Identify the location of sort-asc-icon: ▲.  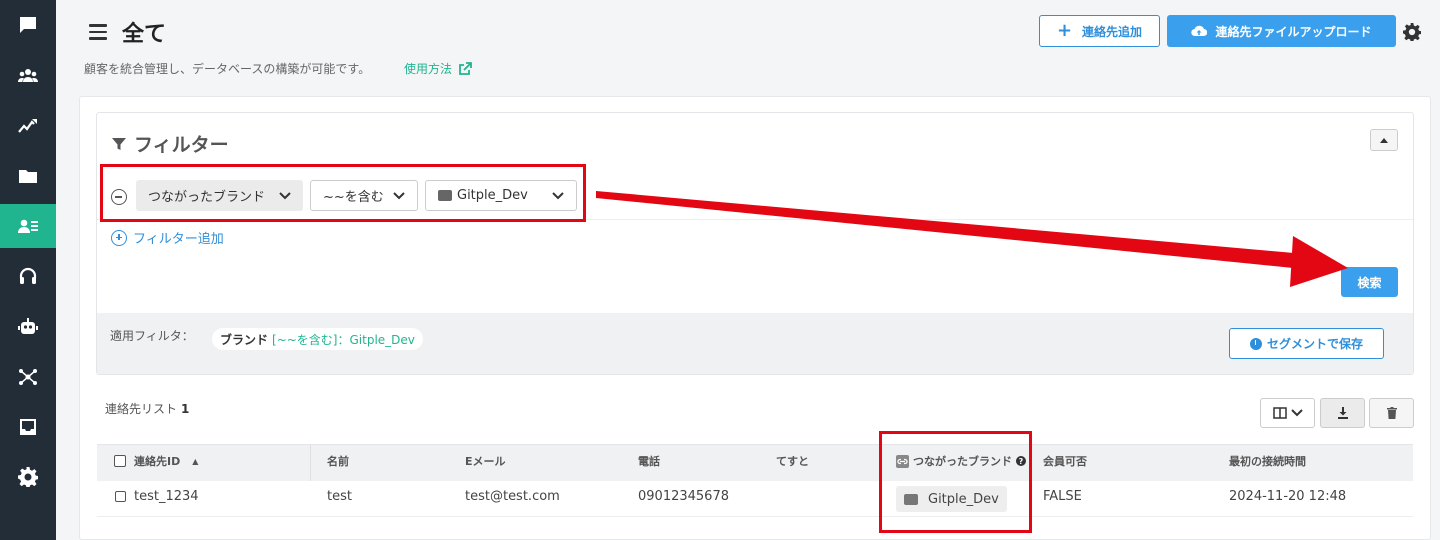
(195, 461).